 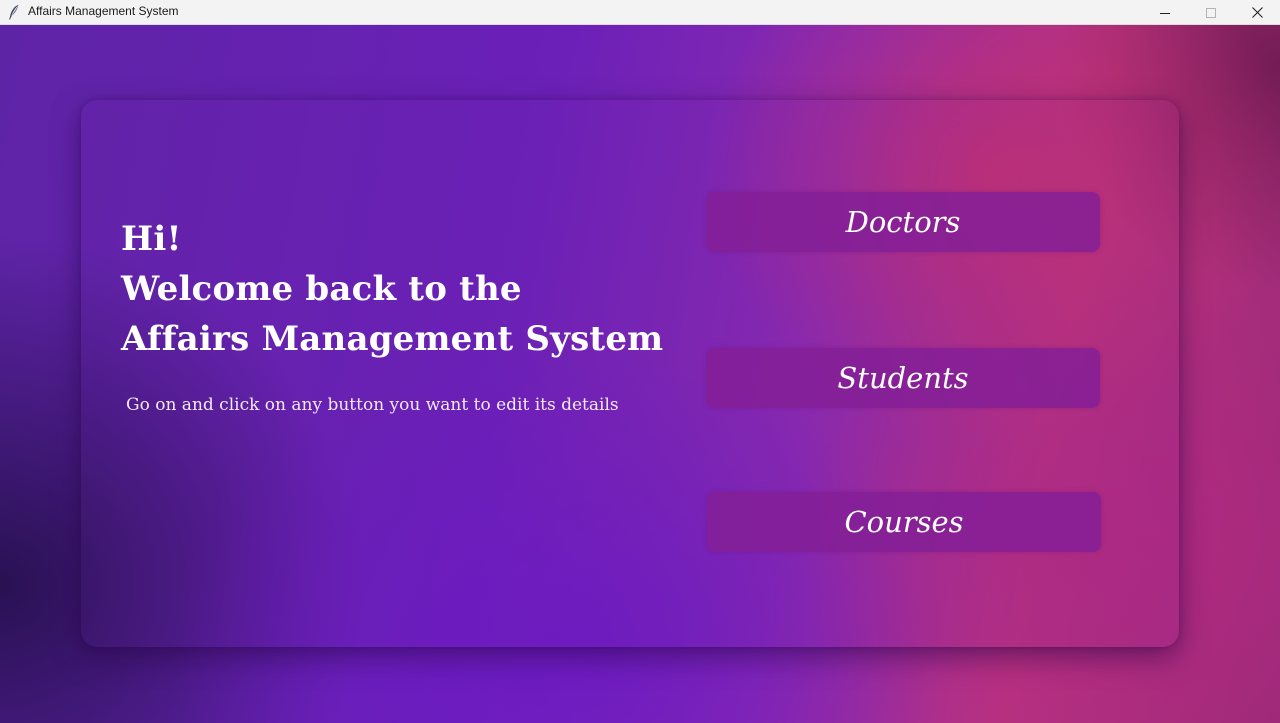 I want to click on maximize-icon, so click(x=1211, y=12).